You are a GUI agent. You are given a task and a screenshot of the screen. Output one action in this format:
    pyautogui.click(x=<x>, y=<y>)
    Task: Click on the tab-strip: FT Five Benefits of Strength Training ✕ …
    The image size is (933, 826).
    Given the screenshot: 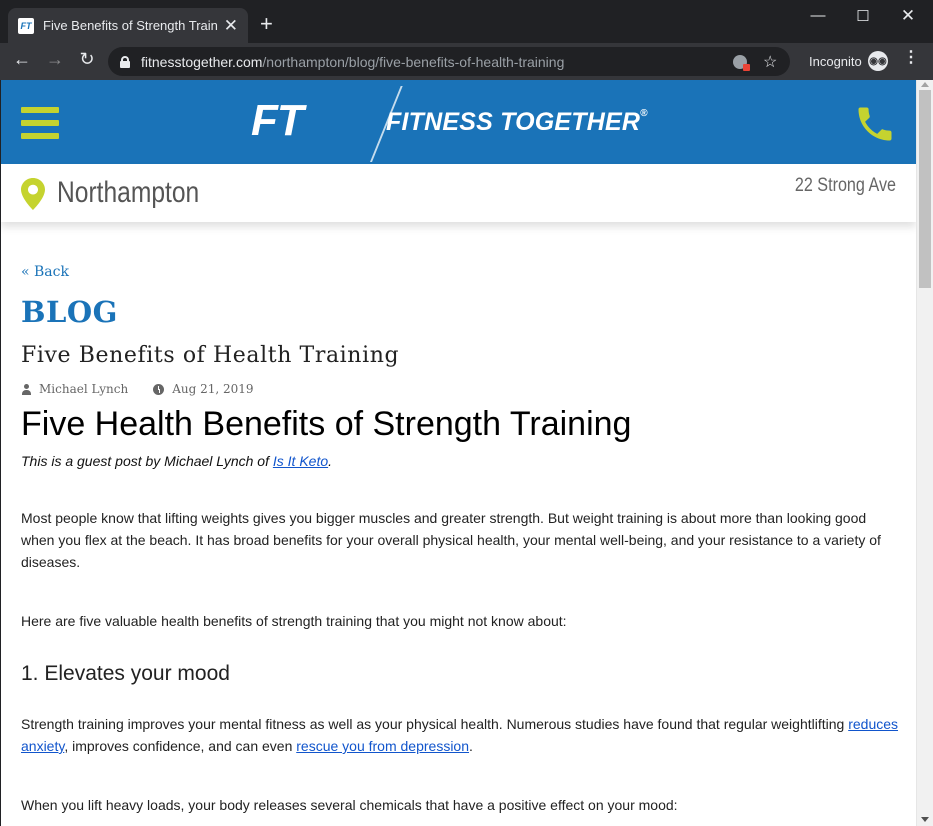 What is the action you would take?
    pyautogui.click(x=466, y=21)
    